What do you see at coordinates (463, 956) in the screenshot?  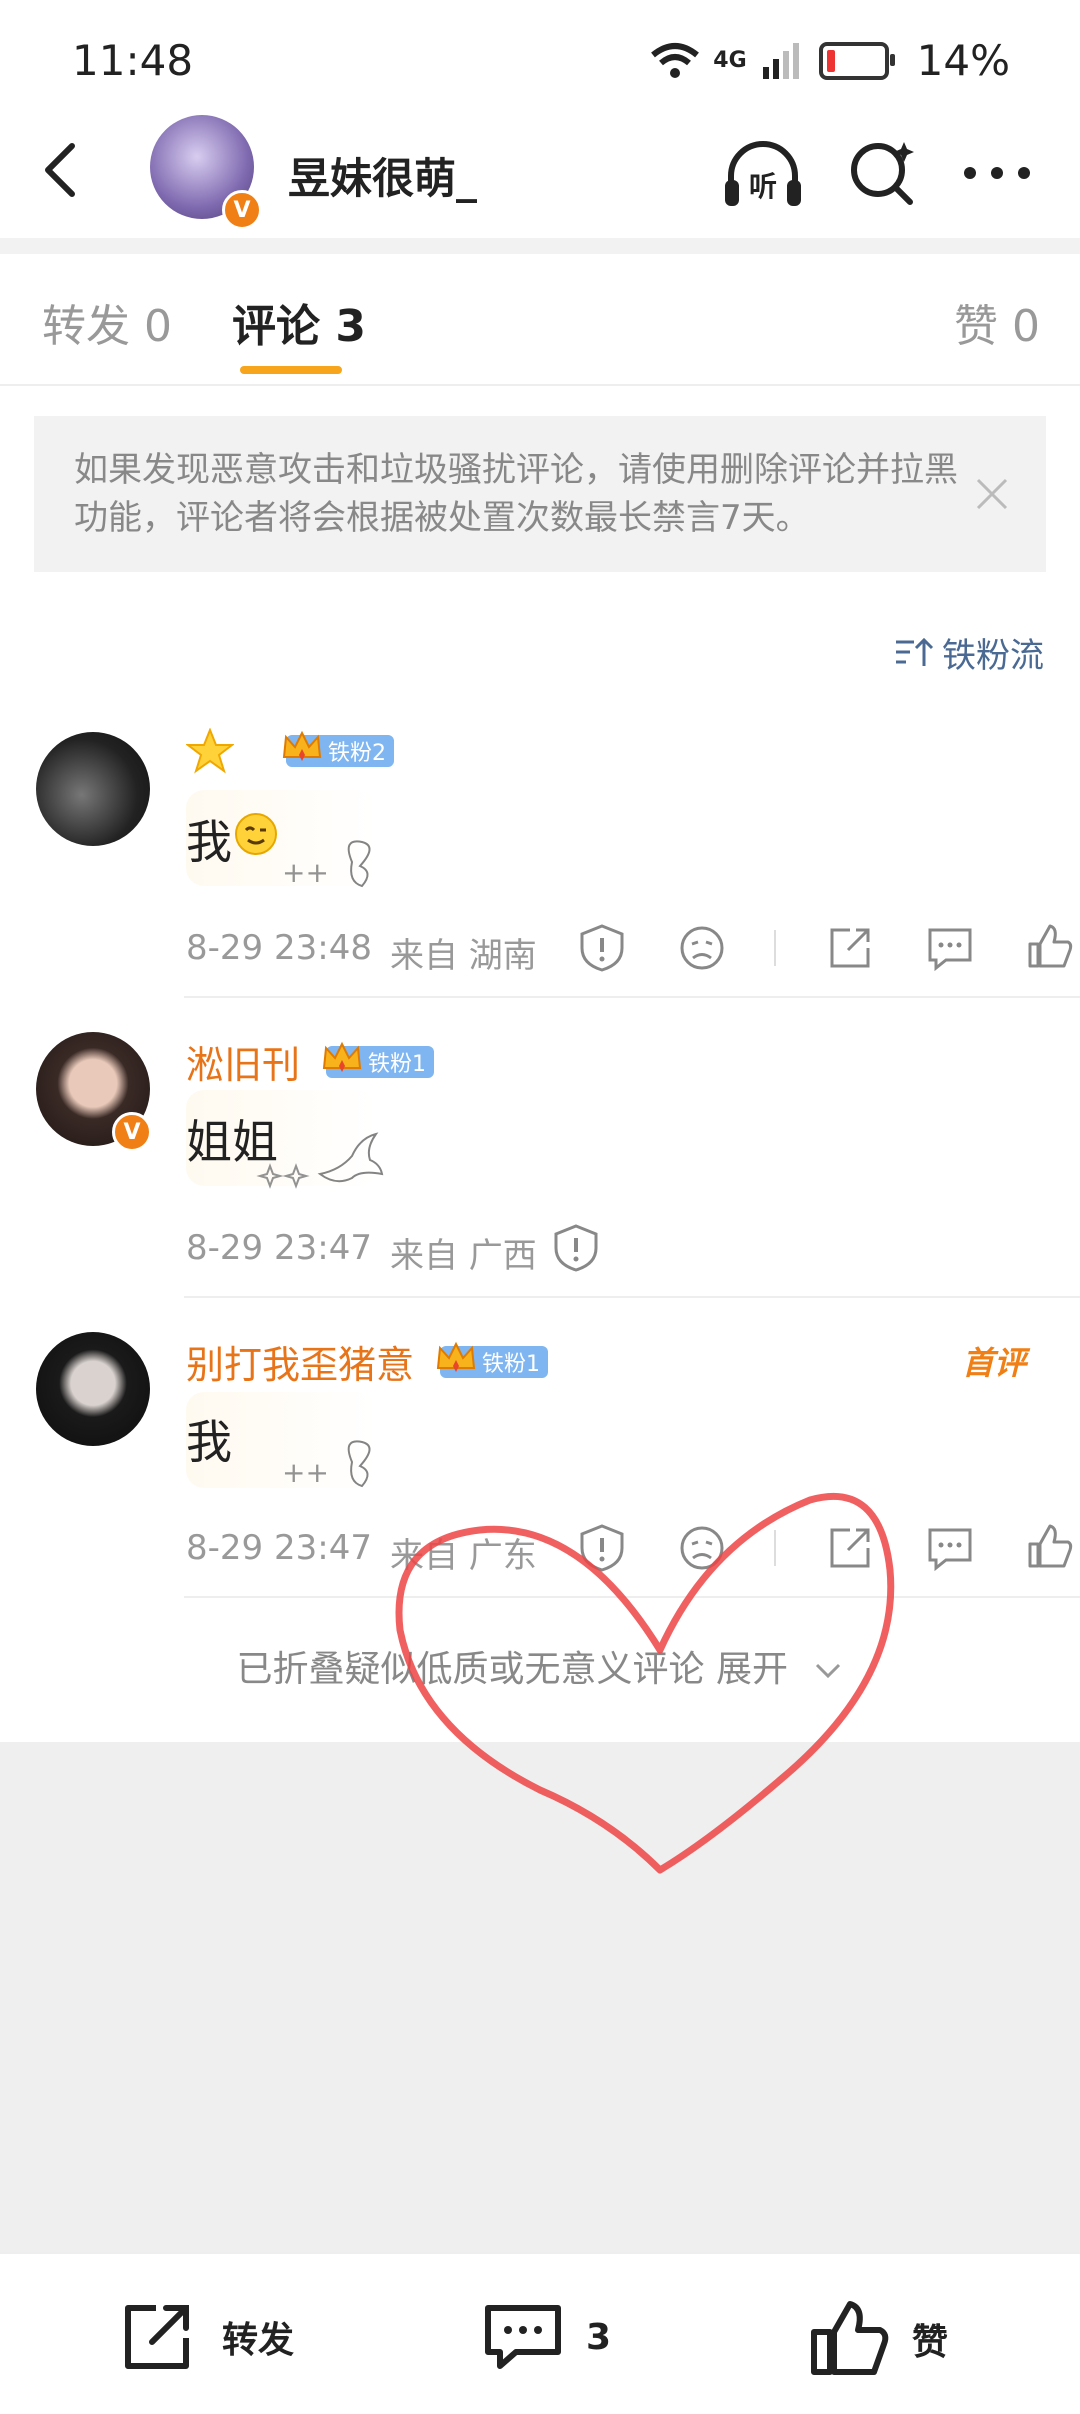 I see `comment-location: 来自 湖南` at bounding box center [463, 956].